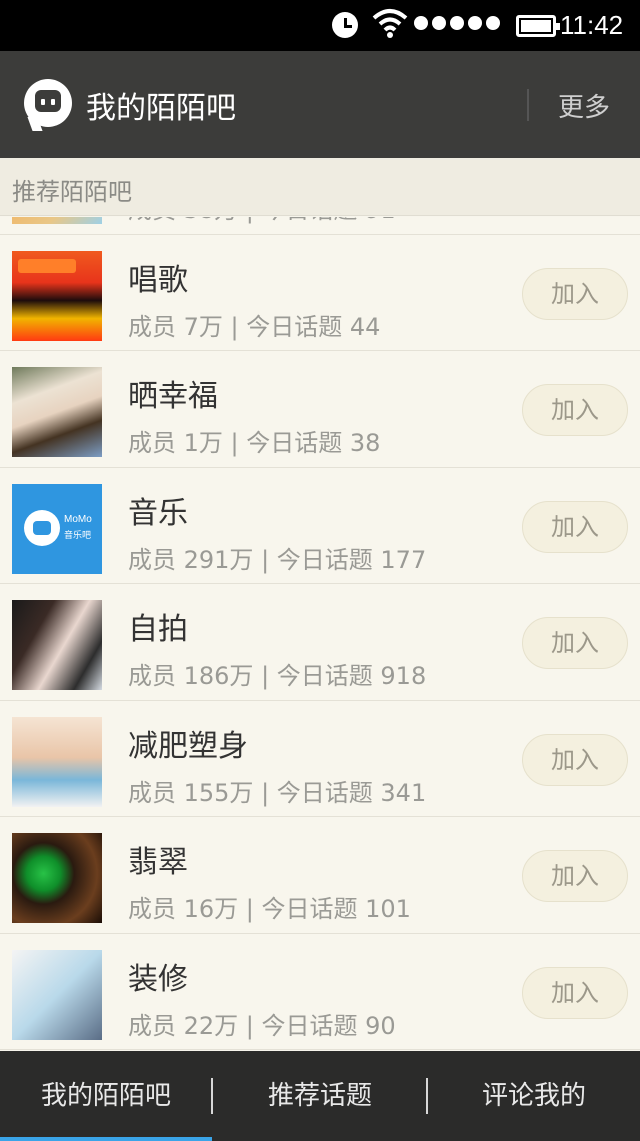  I want to click on wifi-icon, so click(390, 23).